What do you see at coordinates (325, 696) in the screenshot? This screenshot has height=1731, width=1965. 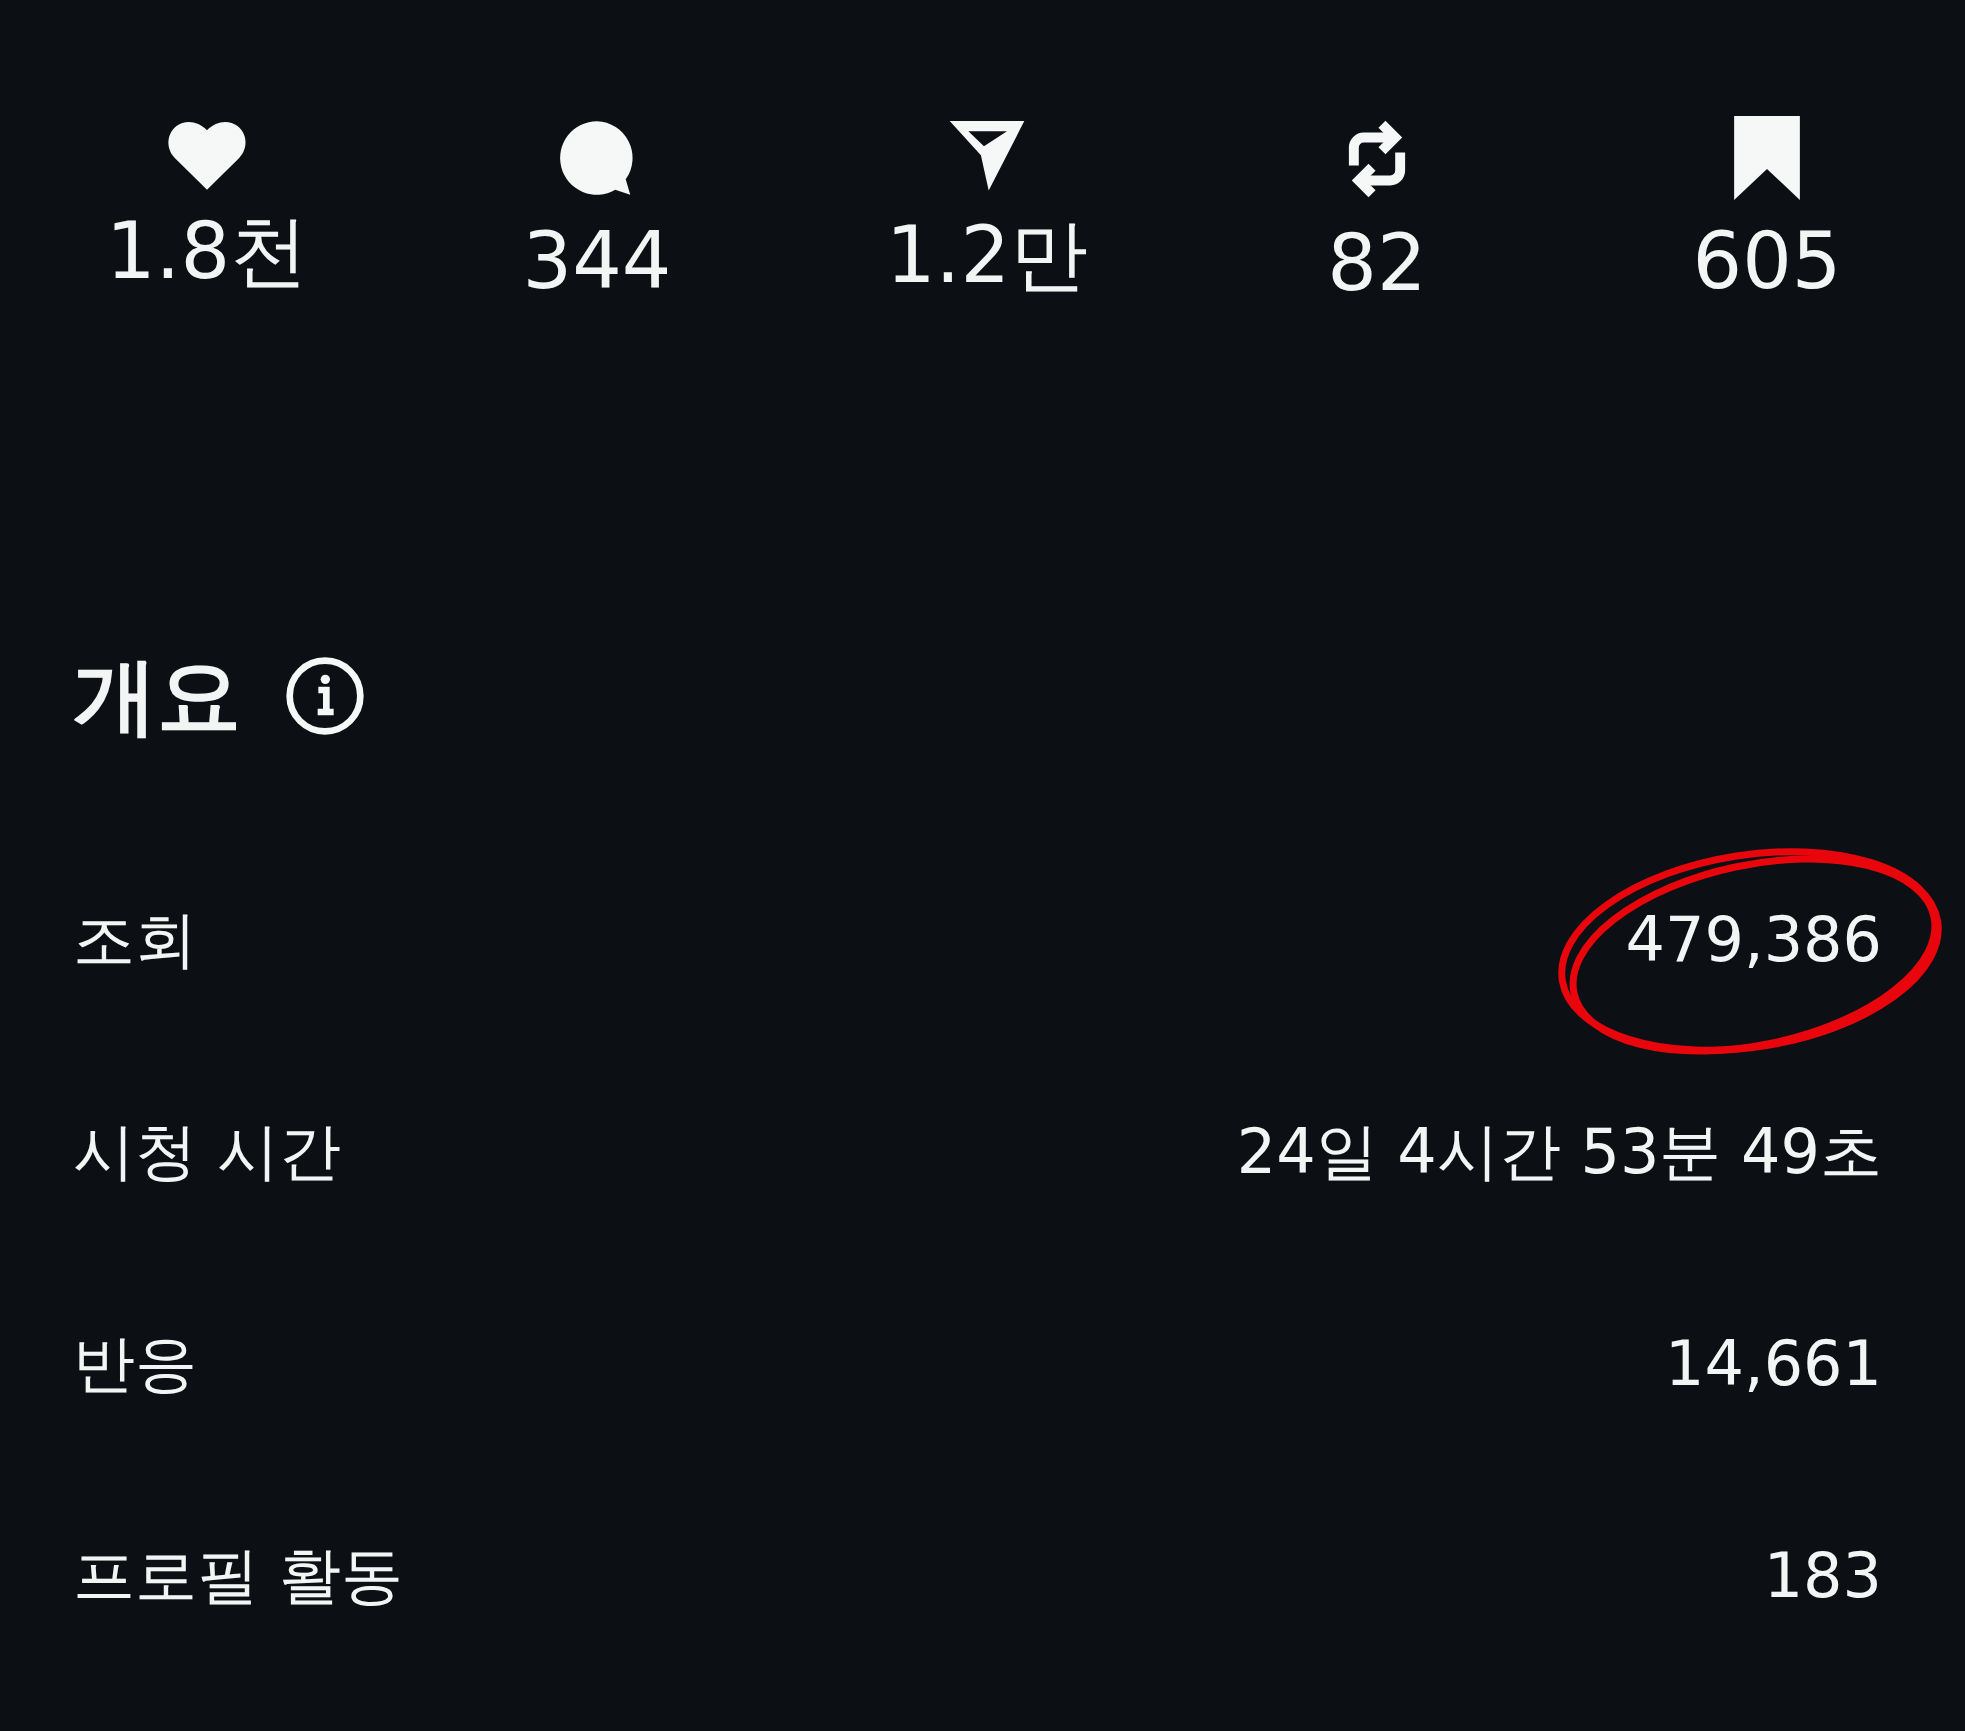 I see `info-icon` at bounding box center [325, 696].